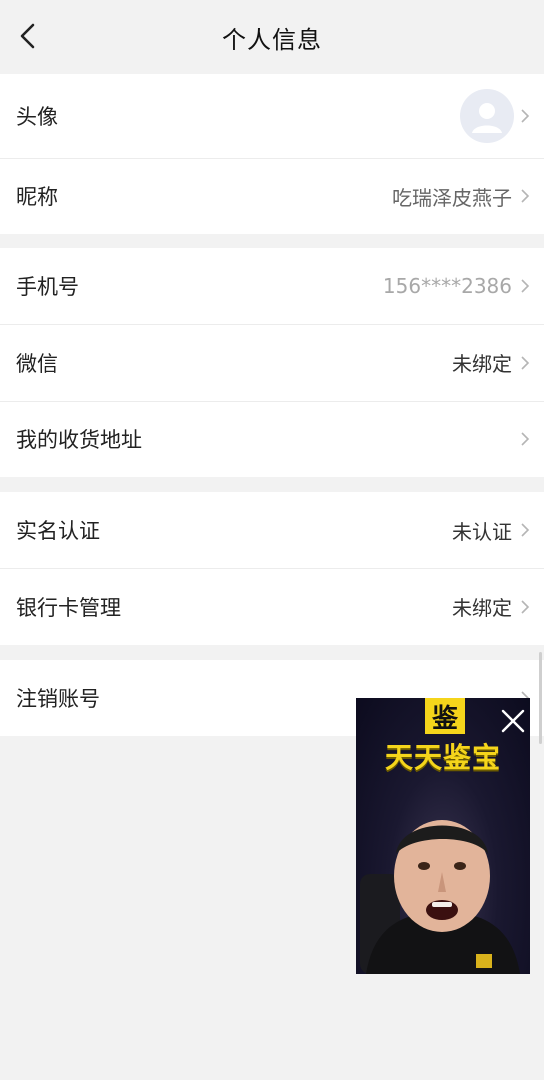 The width and height of the screenshot is (544, 1080). What do you see at coordinates (37, 197) in the screenshot?
I see `row-label-nickname: 昵称` at bounding box center [37, 197].